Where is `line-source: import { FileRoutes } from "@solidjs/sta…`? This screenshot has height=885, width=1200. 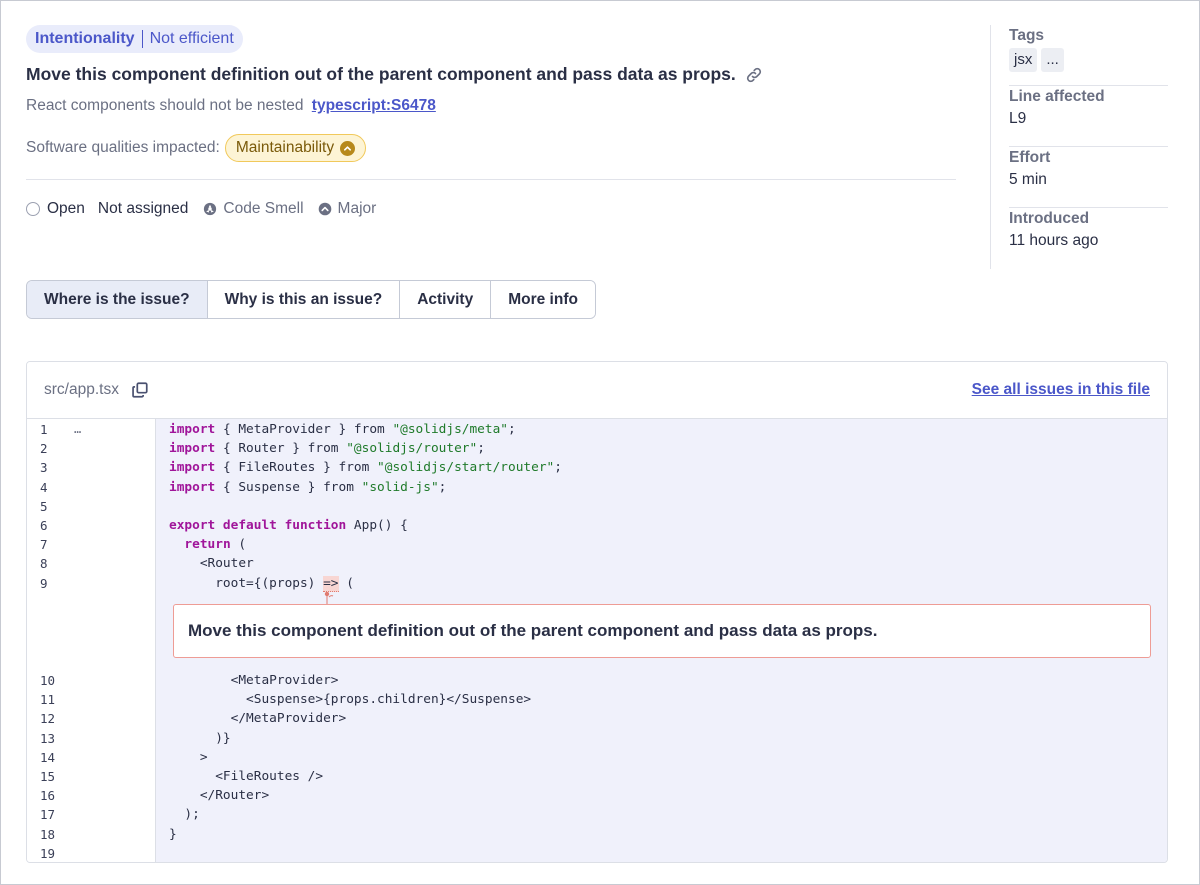
line-source: import { FileRoutes } from "@solidjs/sta… is located at coordinates (365, 467).